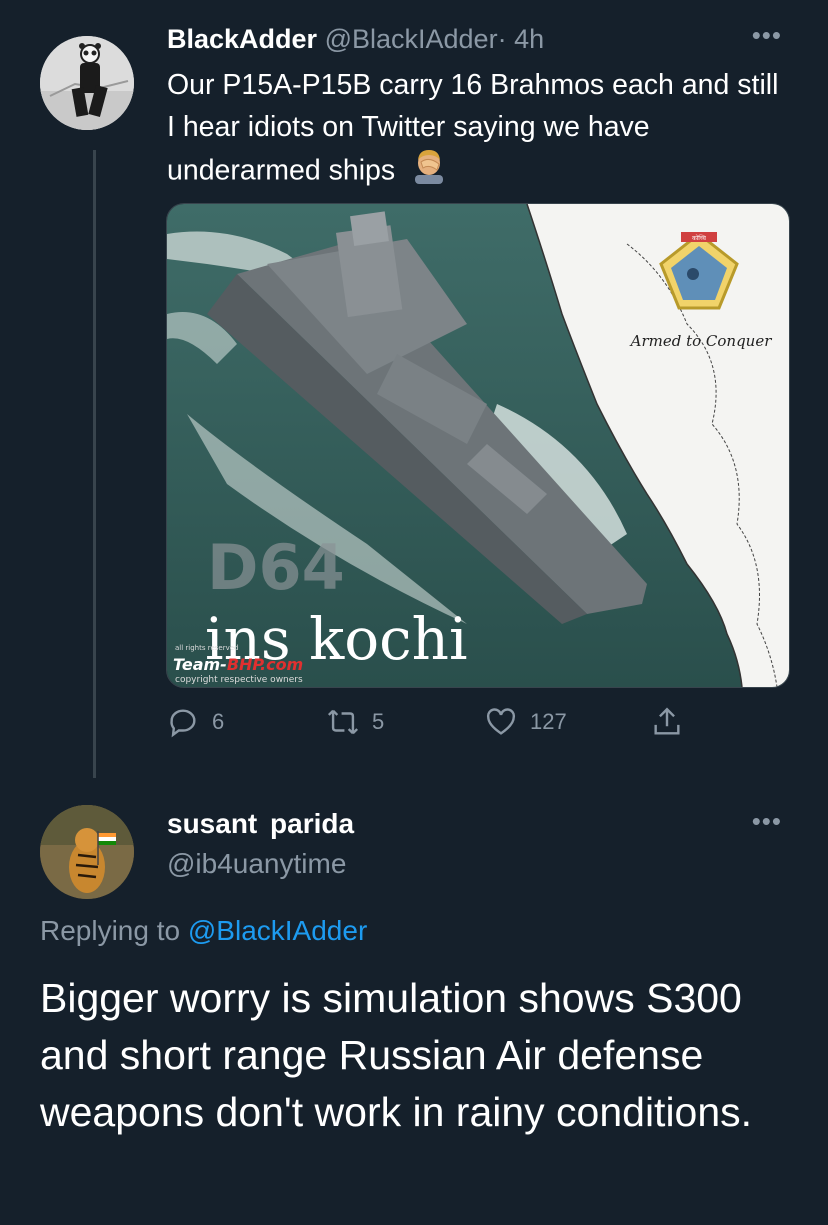 This screenshot has height=1225, width=828. Describe the element at coordinates (242, 39) in the screenshot. I see `display-name: BlackAdder` at that location.